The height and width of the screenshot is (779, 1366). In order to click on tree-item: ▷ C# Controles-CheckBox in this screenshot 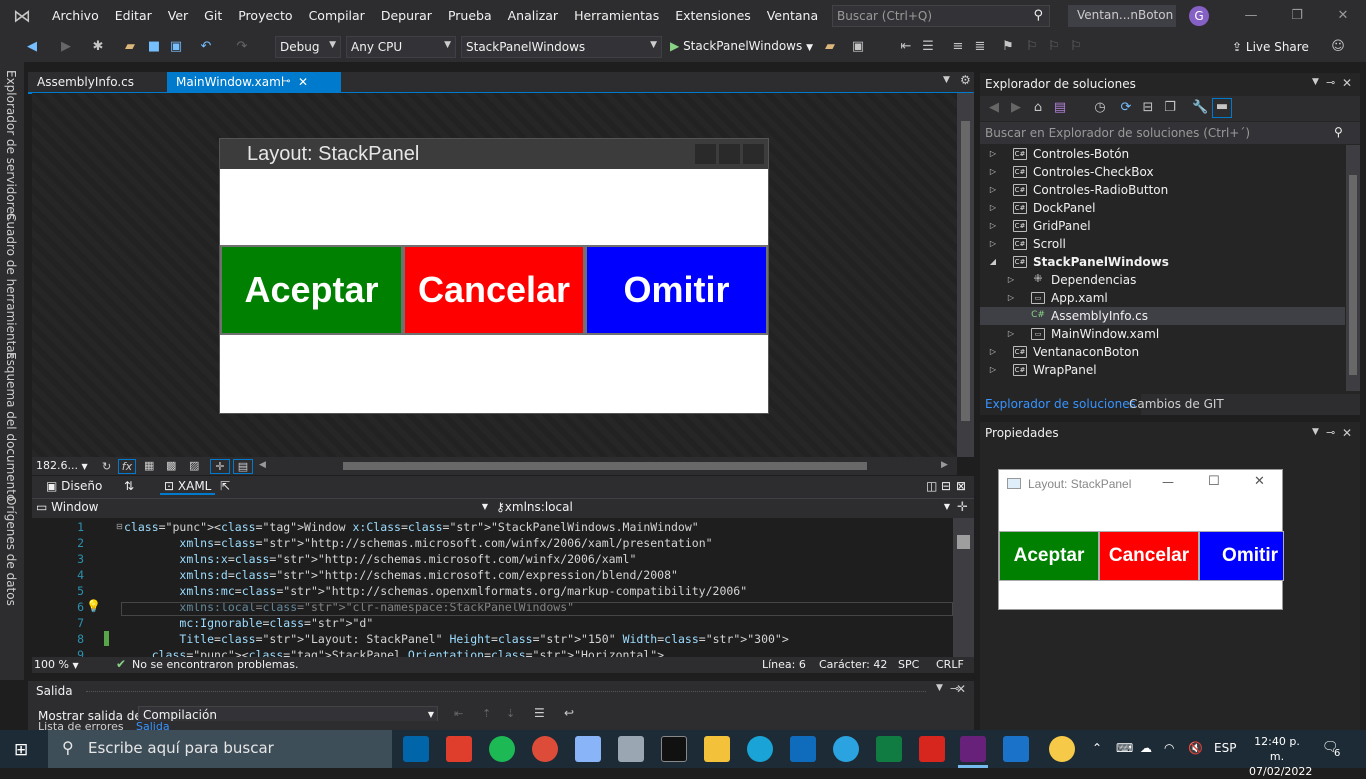, I will do `click(1162, 172)`.